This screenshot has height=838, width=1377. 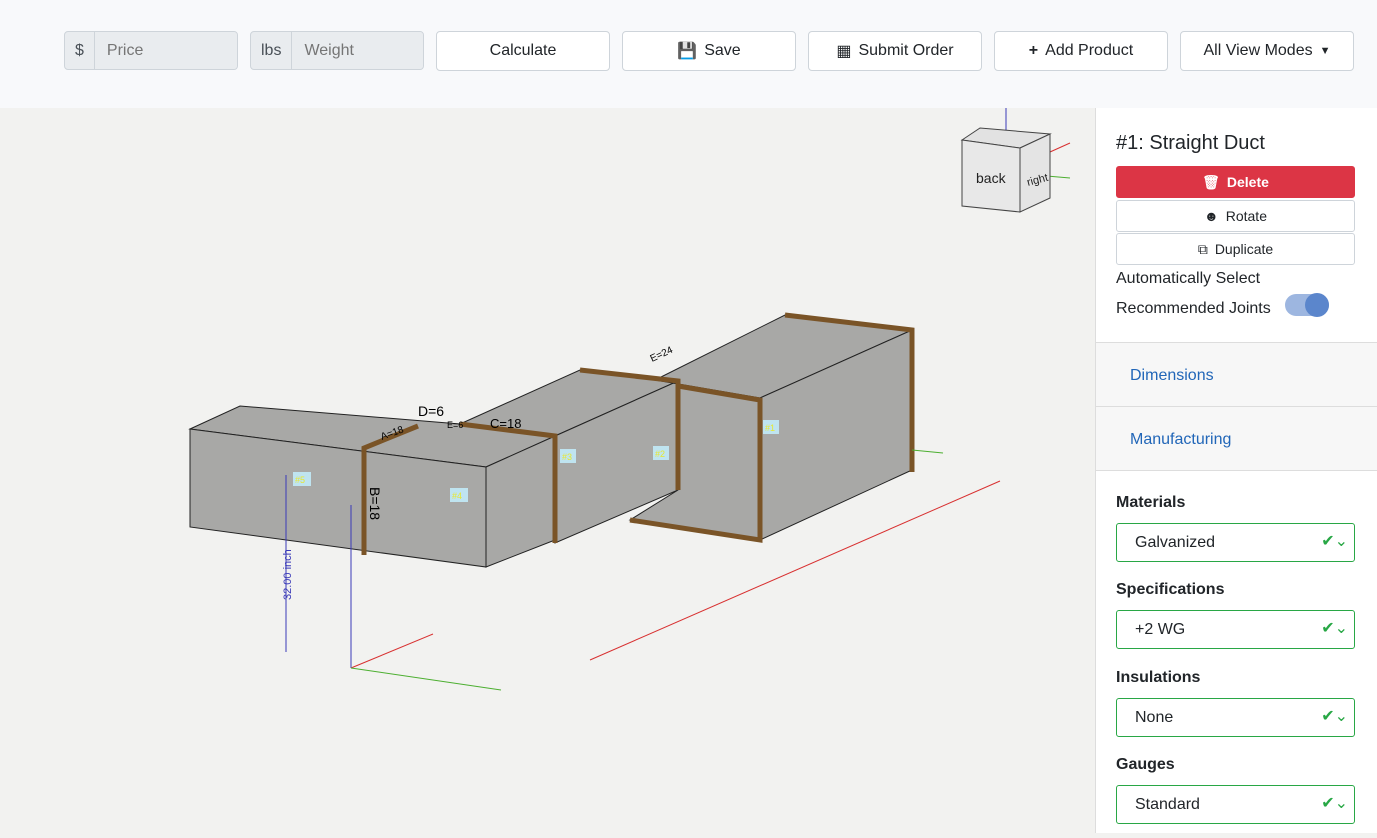 What do you see at coordinates (1317, 305) in the screenshot?
I see `toggle-knob` at bounding box center [1317, 305].